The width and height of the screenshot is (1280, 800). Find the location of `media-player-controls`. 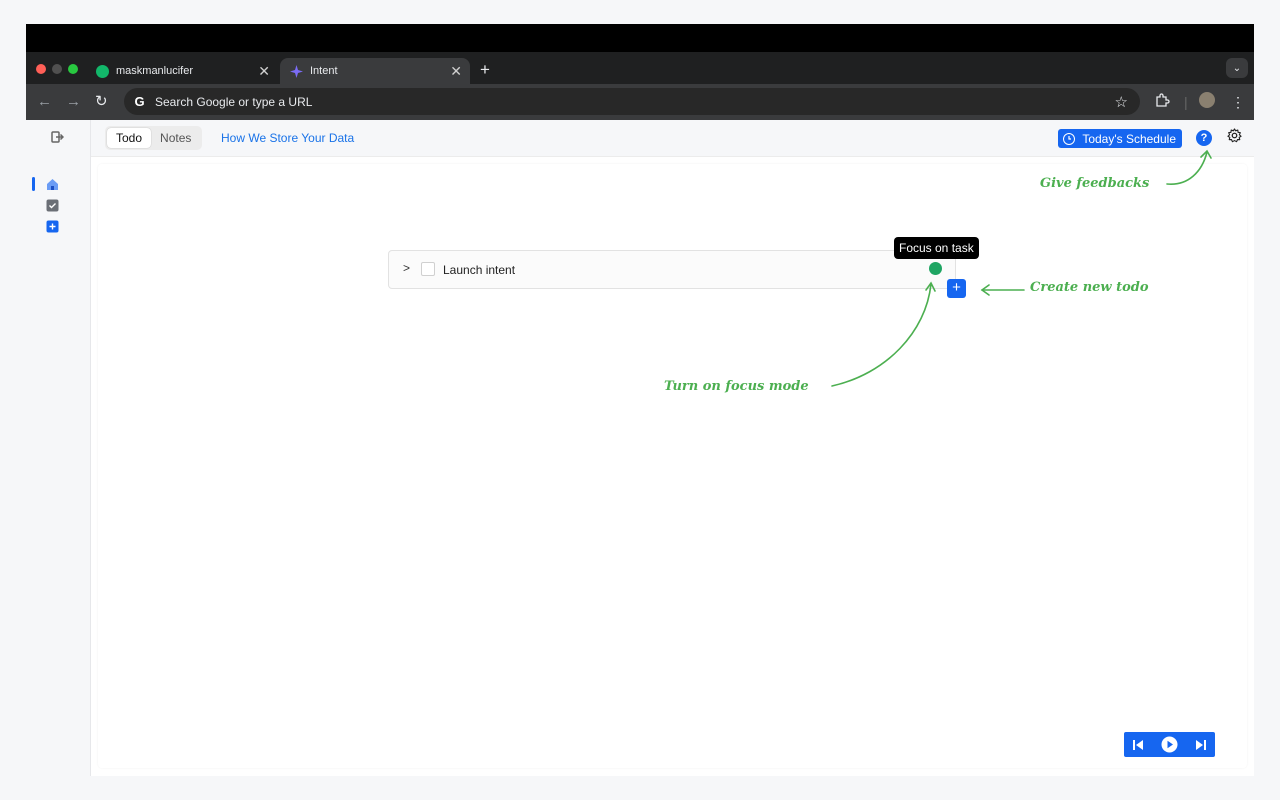

media-player-controls is located at coordinates (1169, 744).